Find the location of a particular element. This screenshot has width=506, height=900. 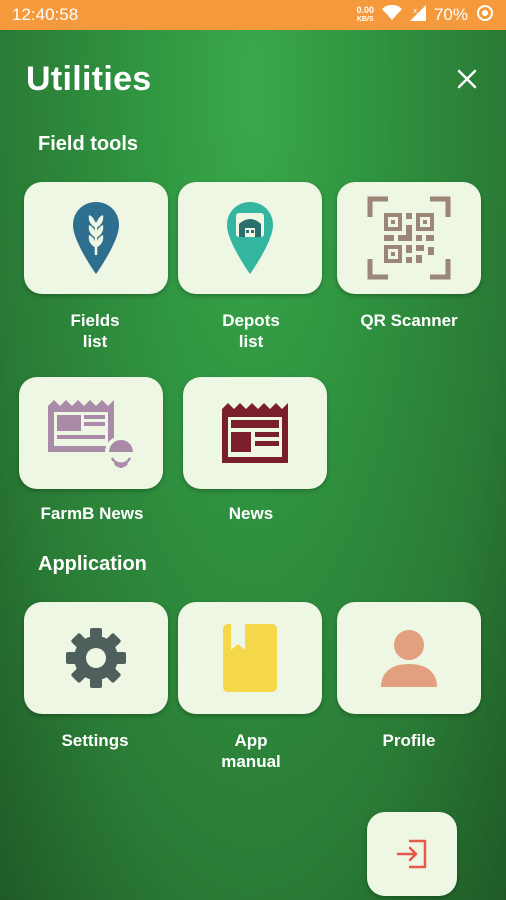

book-icon is located at coordinates (250, 658).